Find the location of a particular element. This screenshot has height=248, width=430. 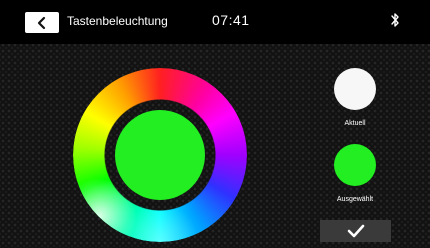

confirm-button is located at coordinates (355, 231).